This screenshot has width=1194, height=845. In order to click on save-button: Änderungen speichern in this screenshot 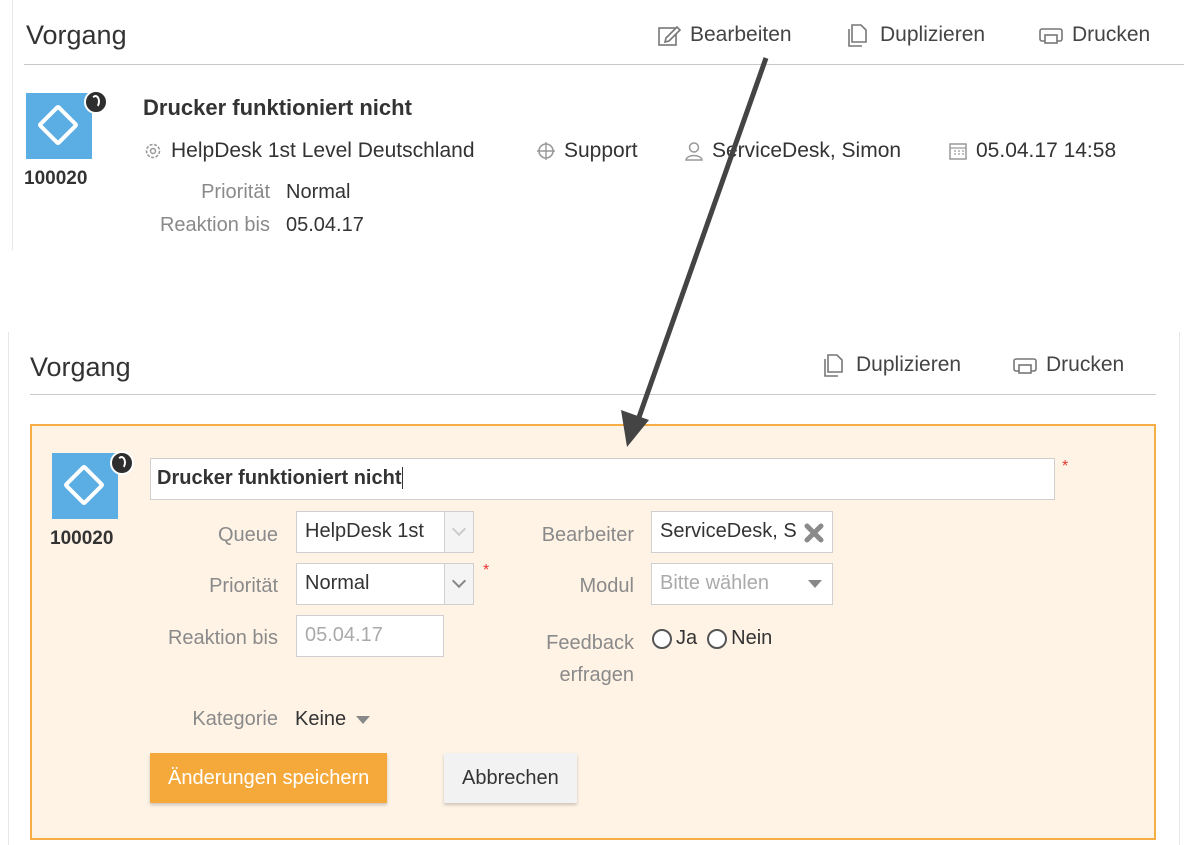, I will do `click(269, 778)`.